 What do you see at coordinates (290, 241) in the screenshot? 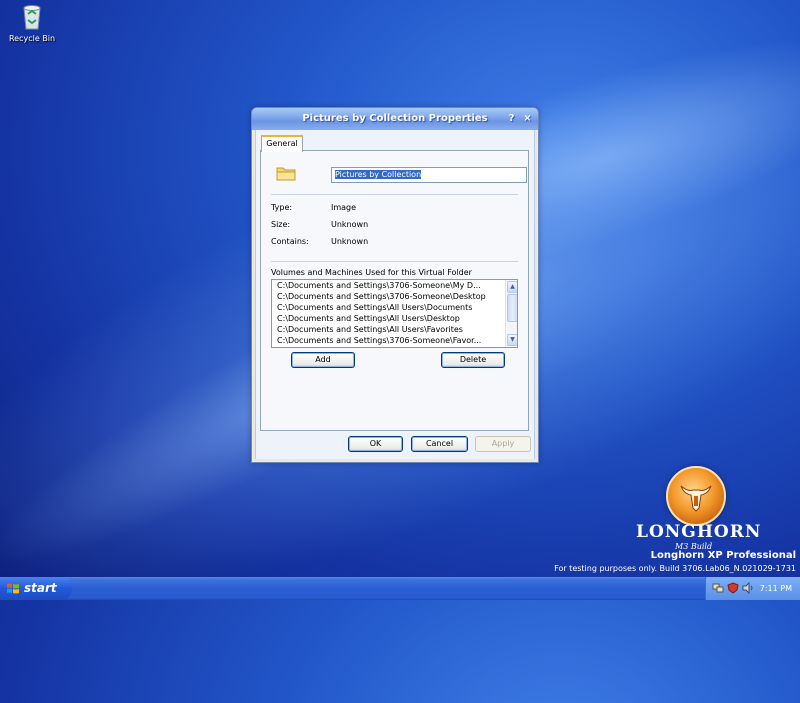
I see `contains-label: Contains:` at bounding box center [290, 241].